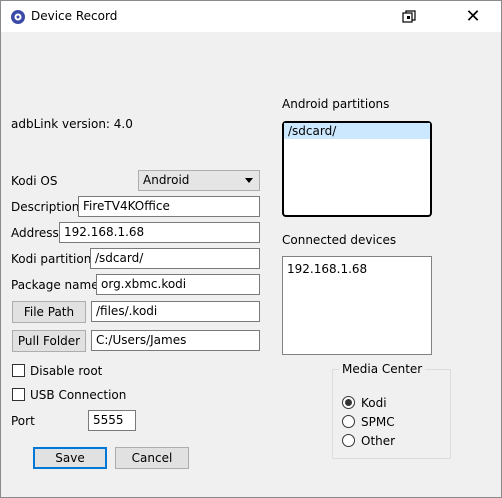 The width and height of the screenshot is (502, 498). I want to click on port-label: Port, so click(23, 421).